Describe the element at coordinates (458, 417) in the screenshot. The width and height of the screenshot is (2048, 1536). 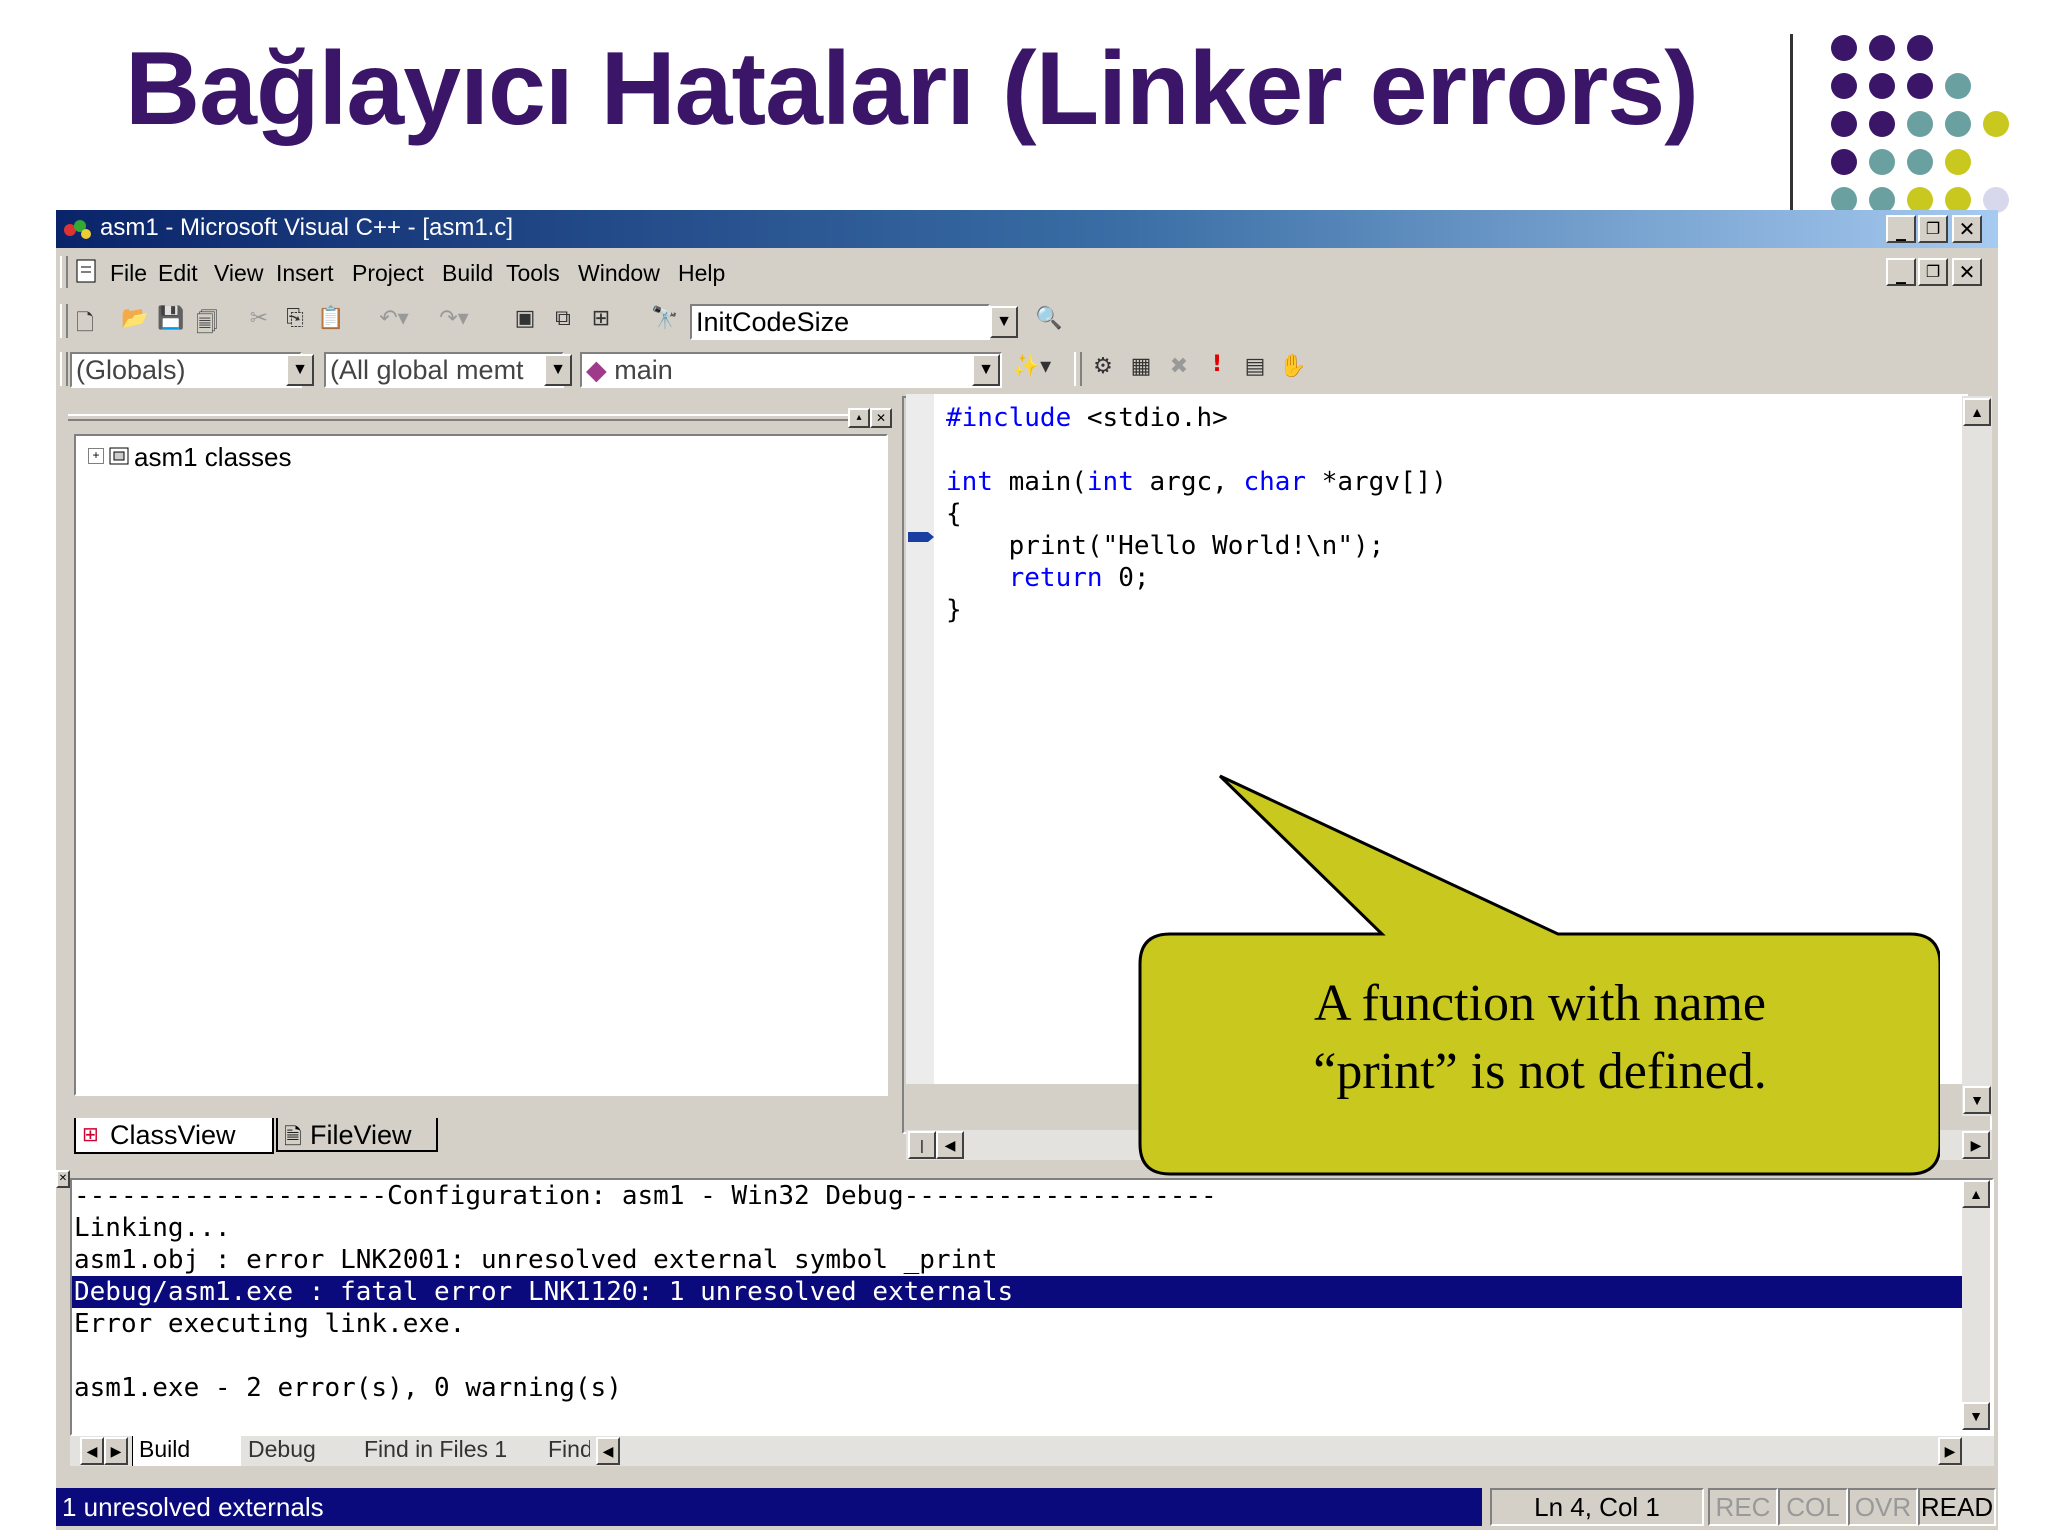
I see `panel-gripper` at that location.